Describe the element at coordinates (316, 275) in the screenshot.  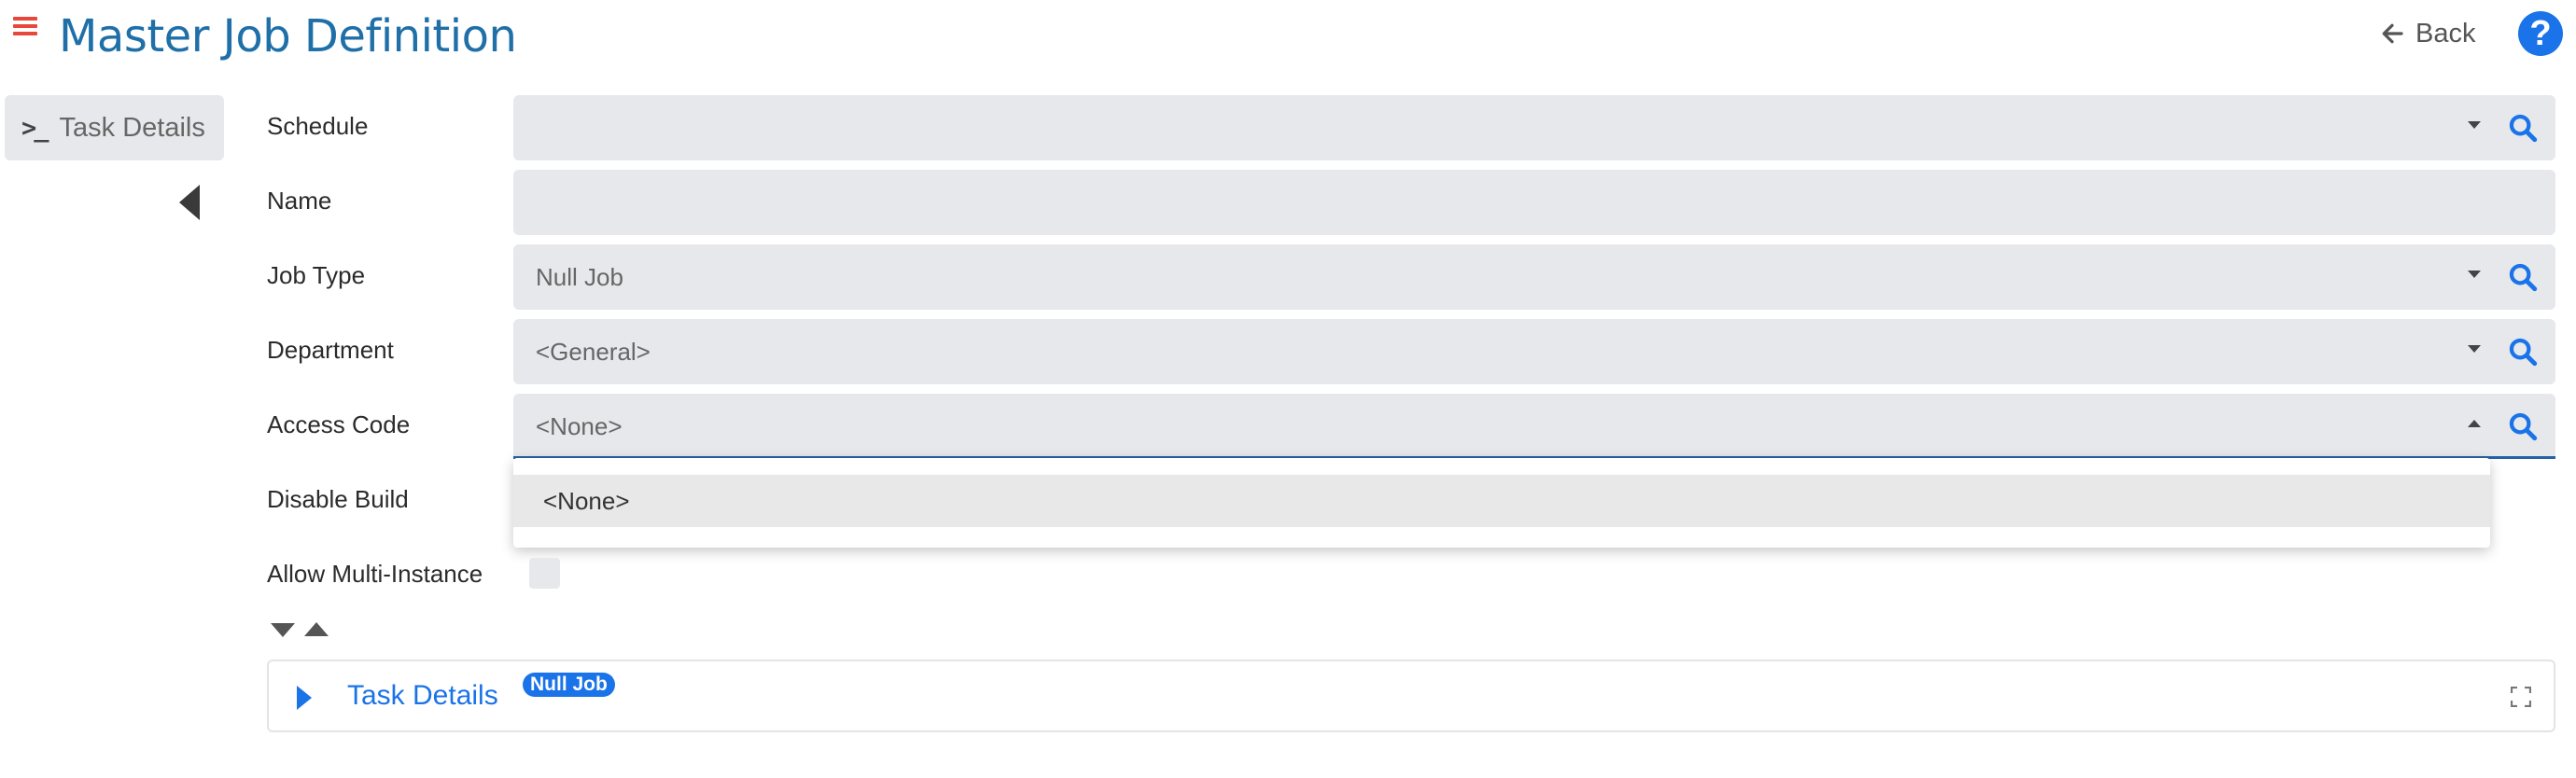
I see `job-type-label: Job Type` at that location.